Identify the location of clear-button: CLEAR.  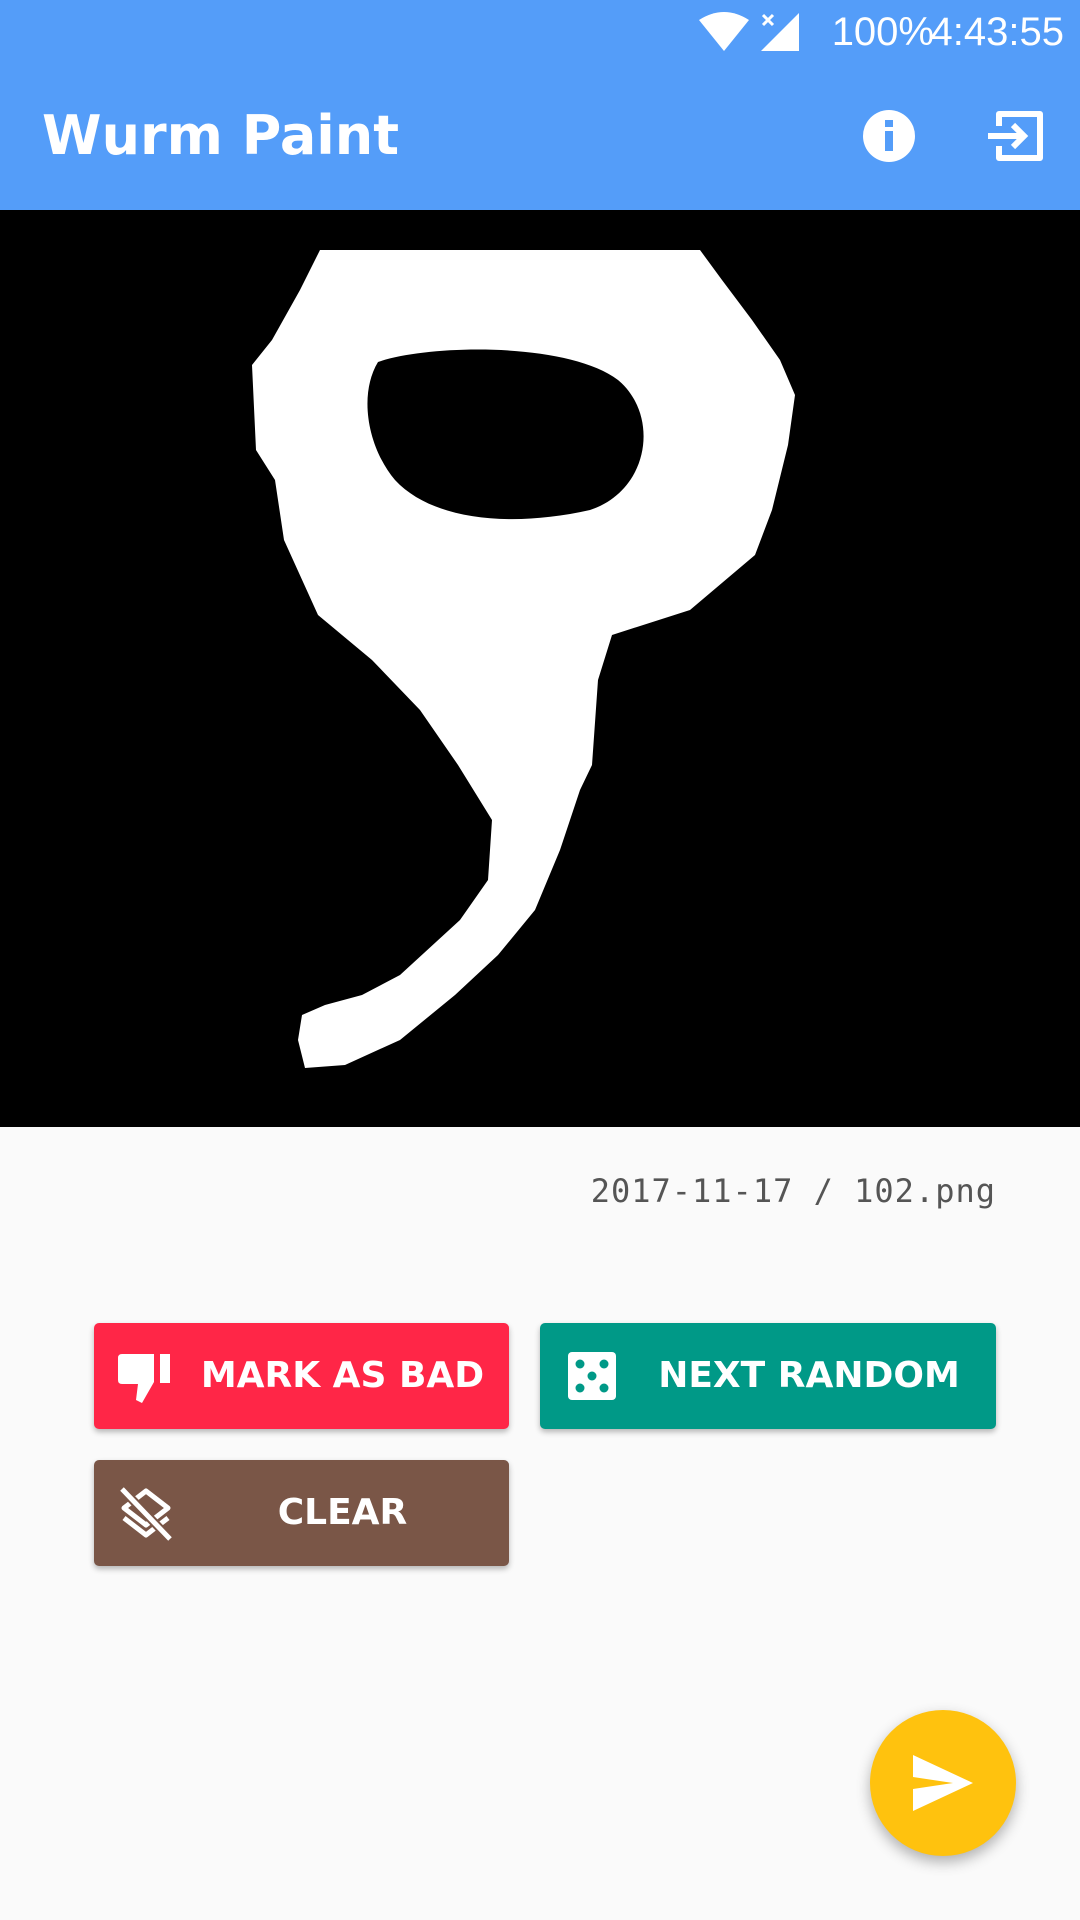
(301, 1513).